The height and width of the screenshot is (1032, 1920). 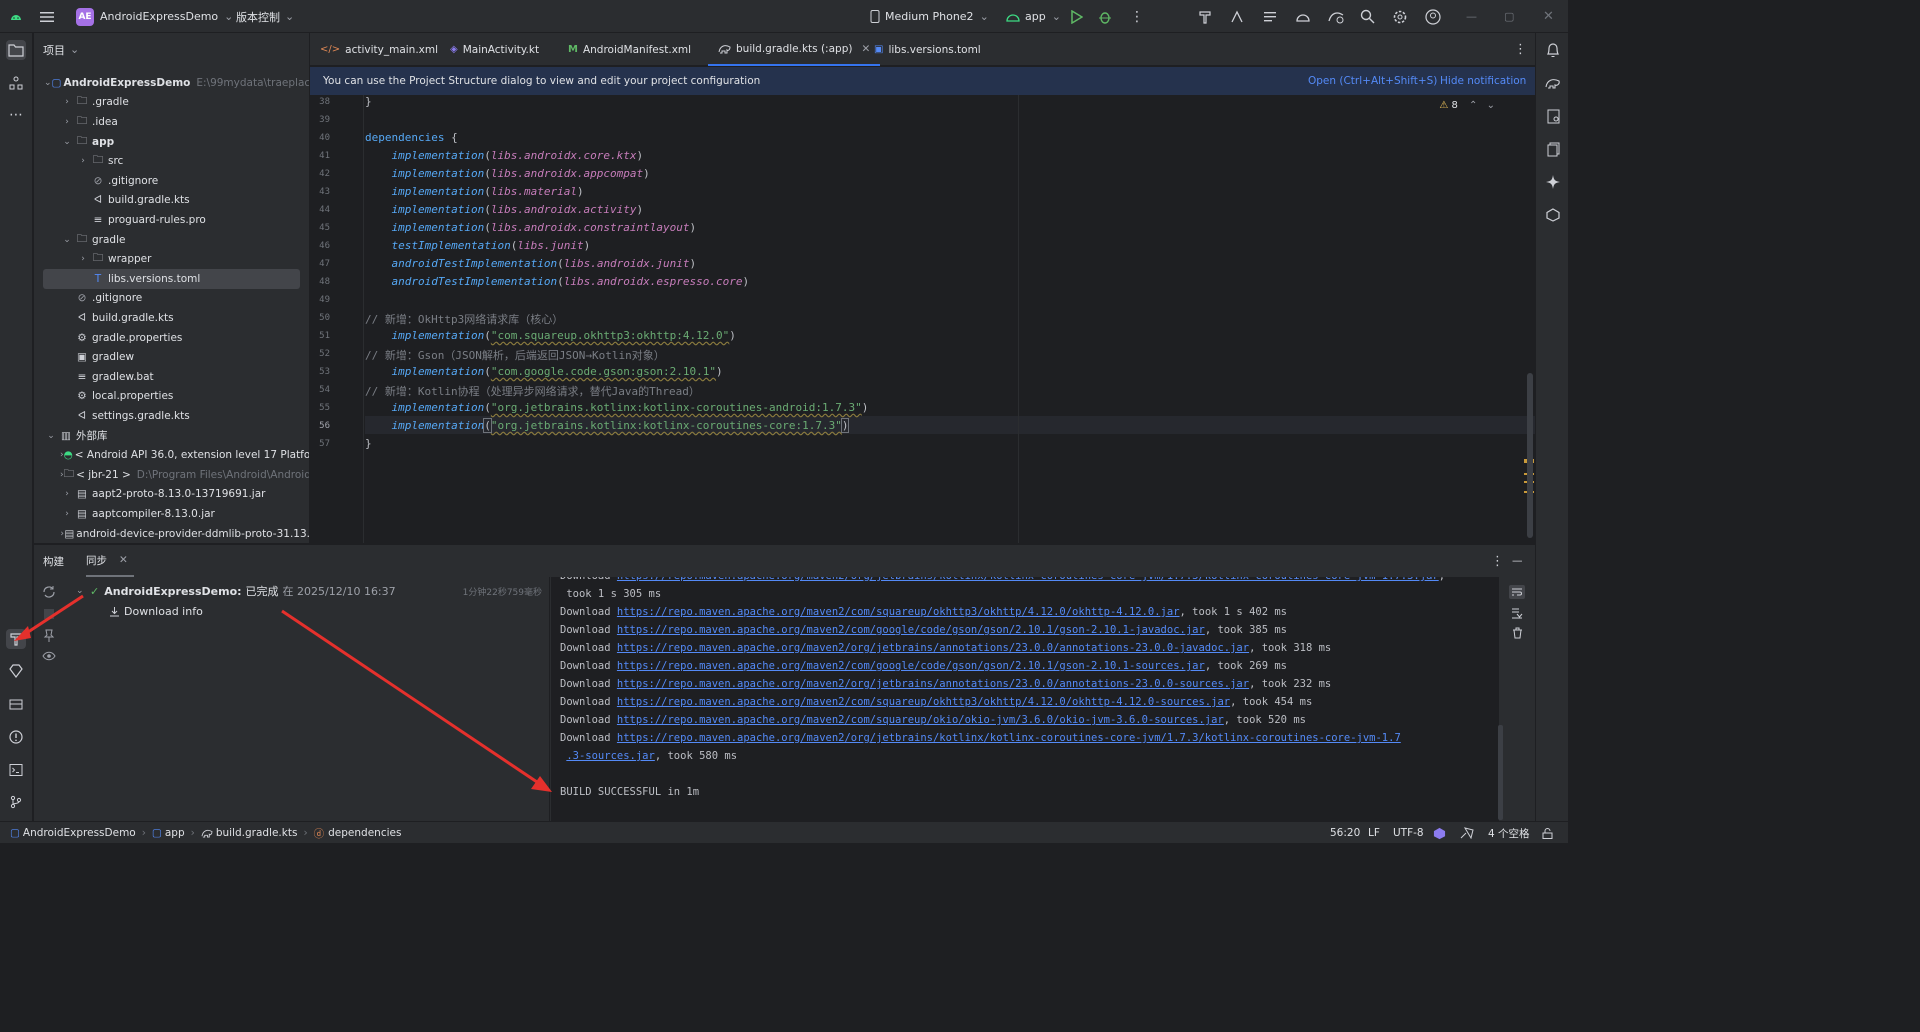 I want to click on tree-item: › 🗀 wrapper, so click(x=171, y=259).